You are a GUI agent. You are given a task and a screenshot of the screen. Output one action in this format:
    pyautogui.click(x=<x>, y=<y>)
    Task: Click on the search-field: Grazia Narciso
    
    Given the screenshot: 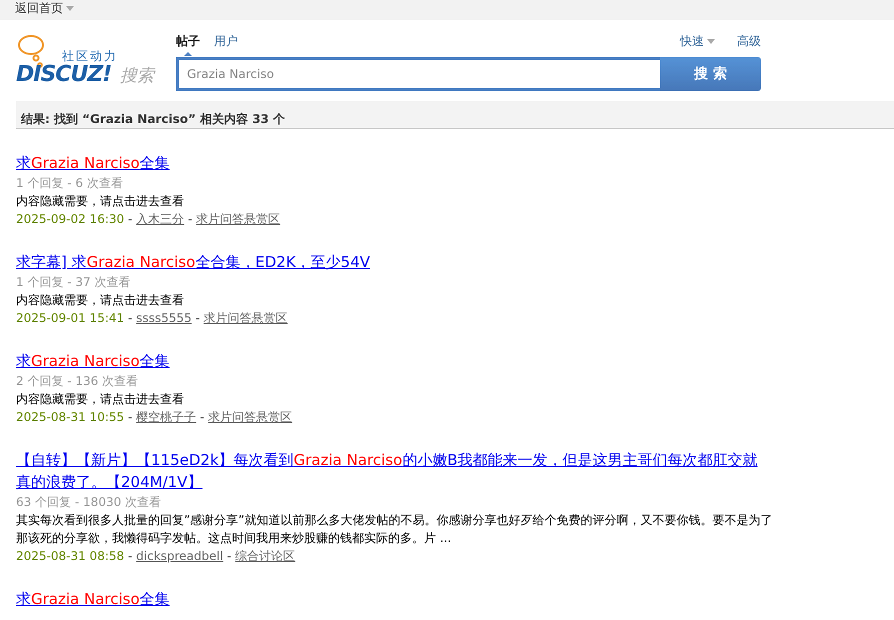 What is the action you would take?
    pyautogui.click(x=418, y=74)
    